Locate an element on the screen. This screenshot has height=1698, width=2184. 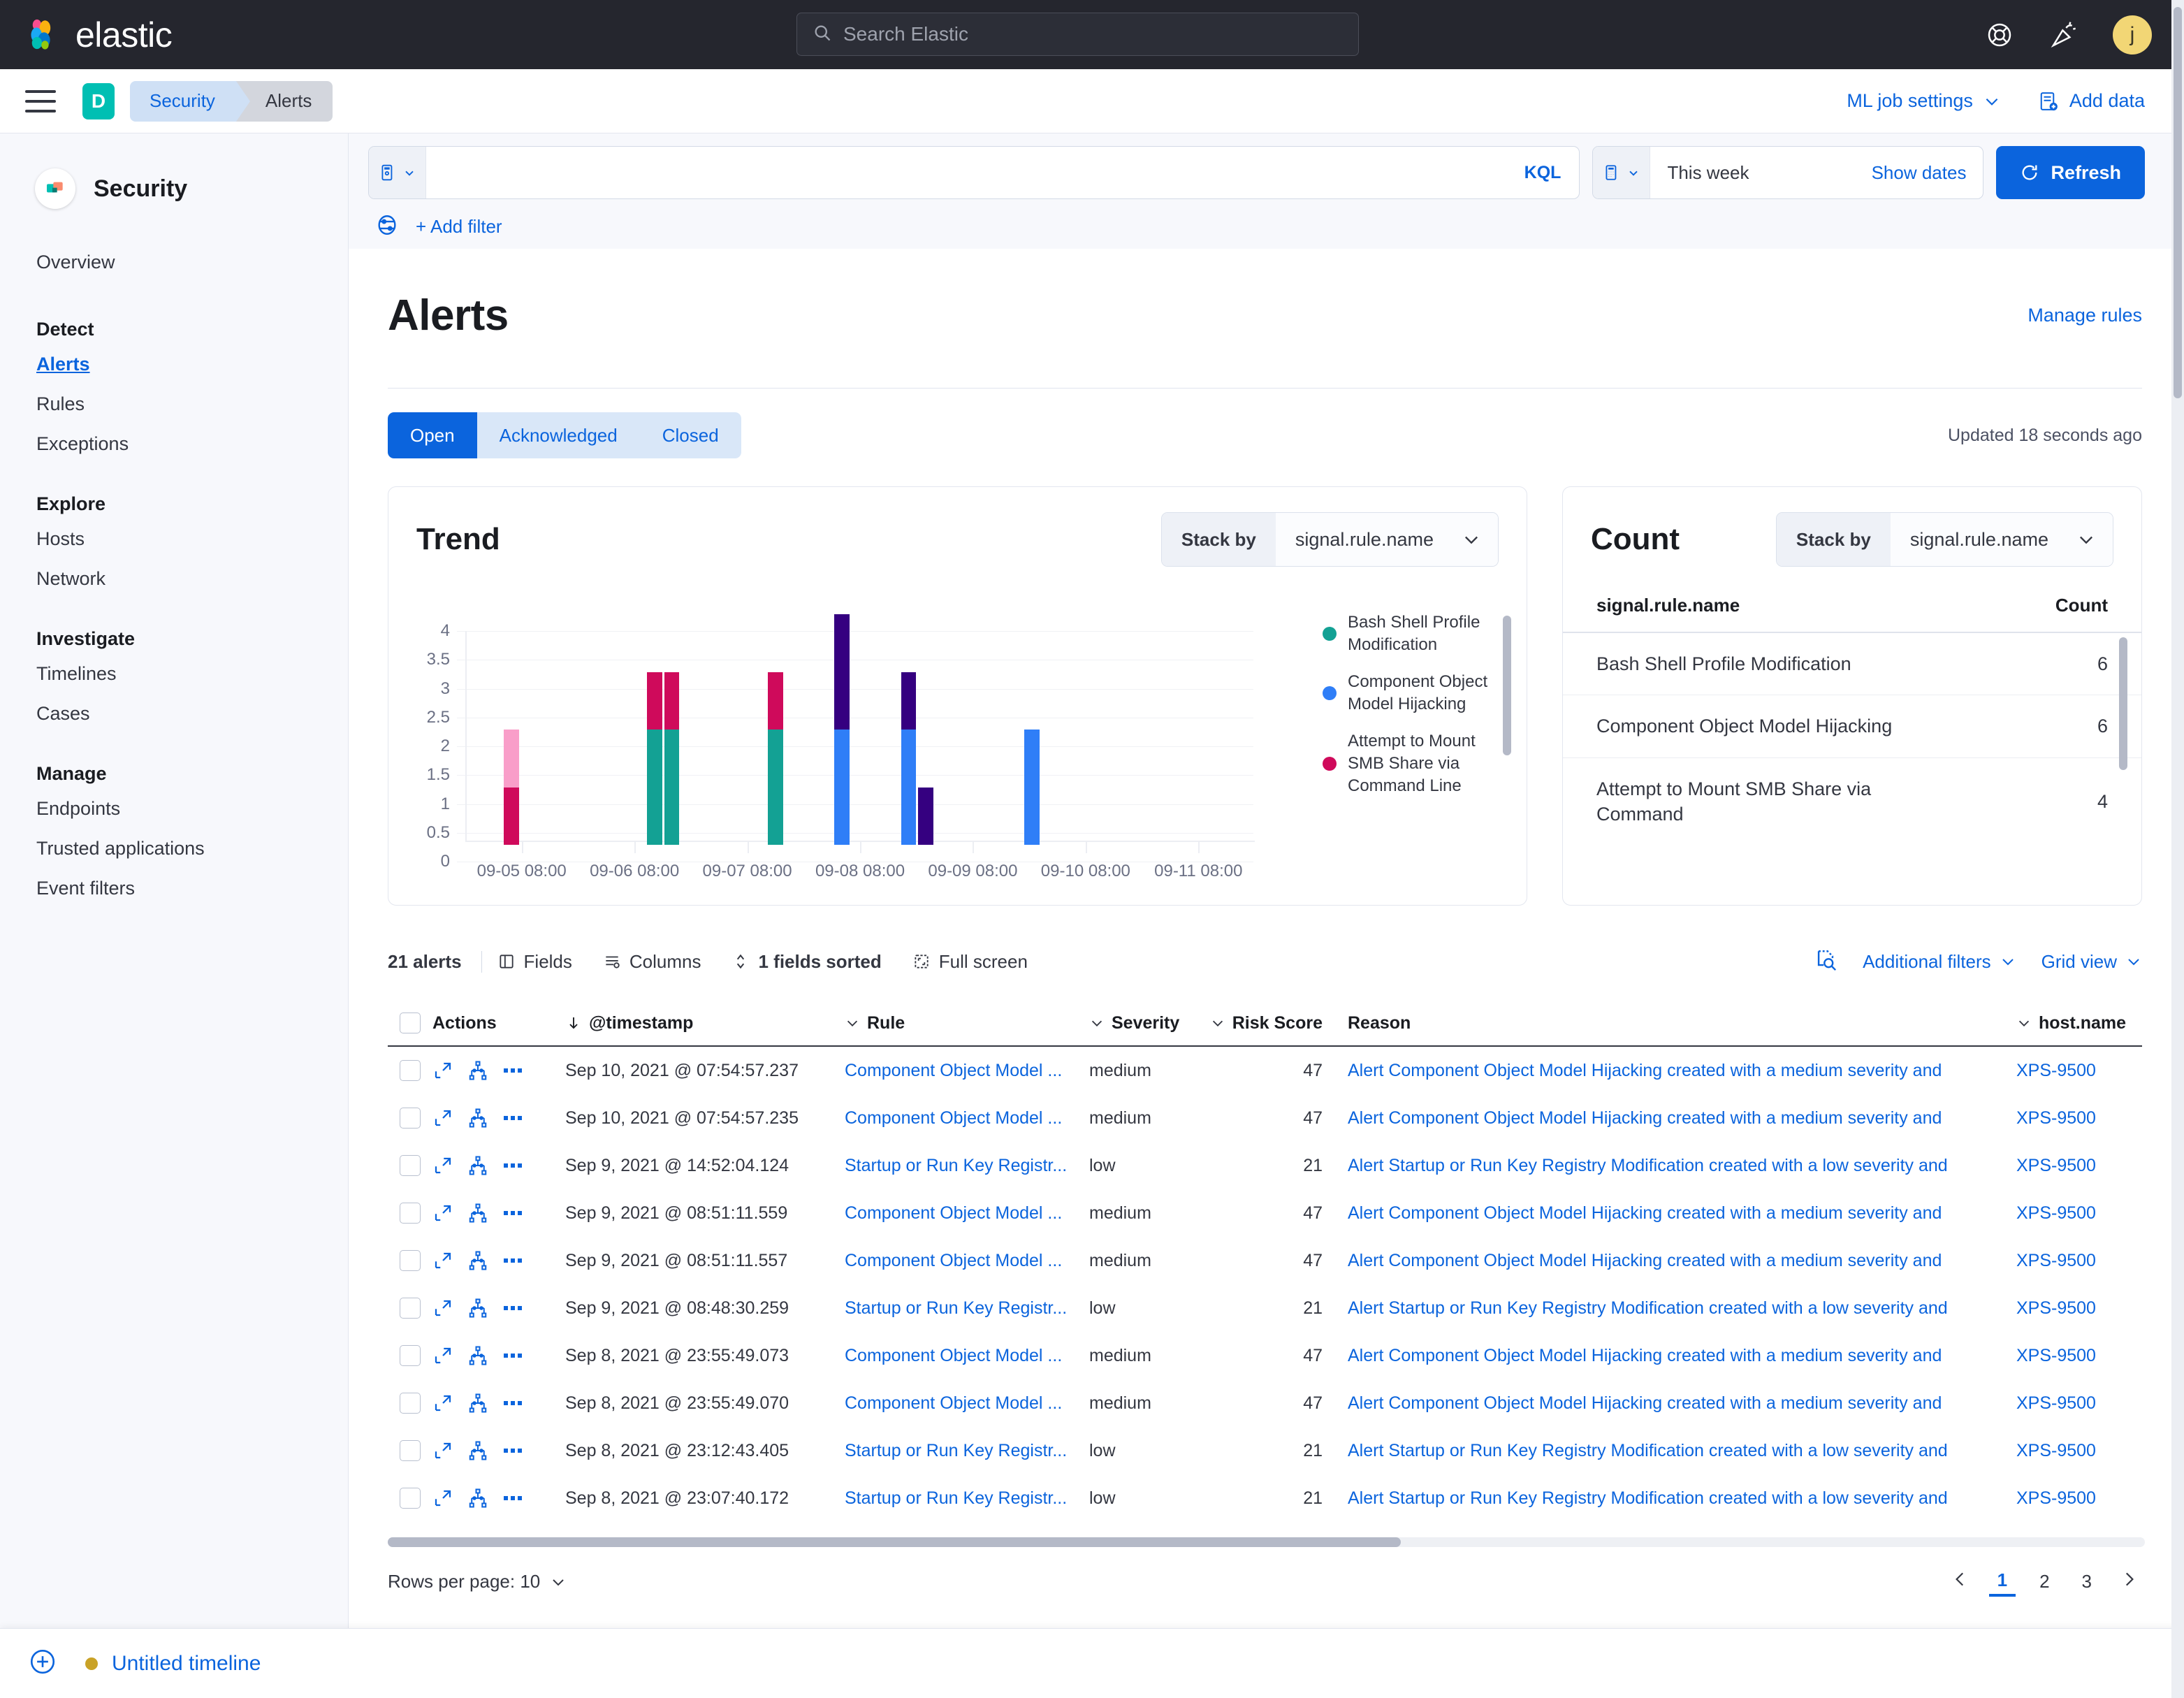
date-quick-select-button is located at coordinates (1622, 172).